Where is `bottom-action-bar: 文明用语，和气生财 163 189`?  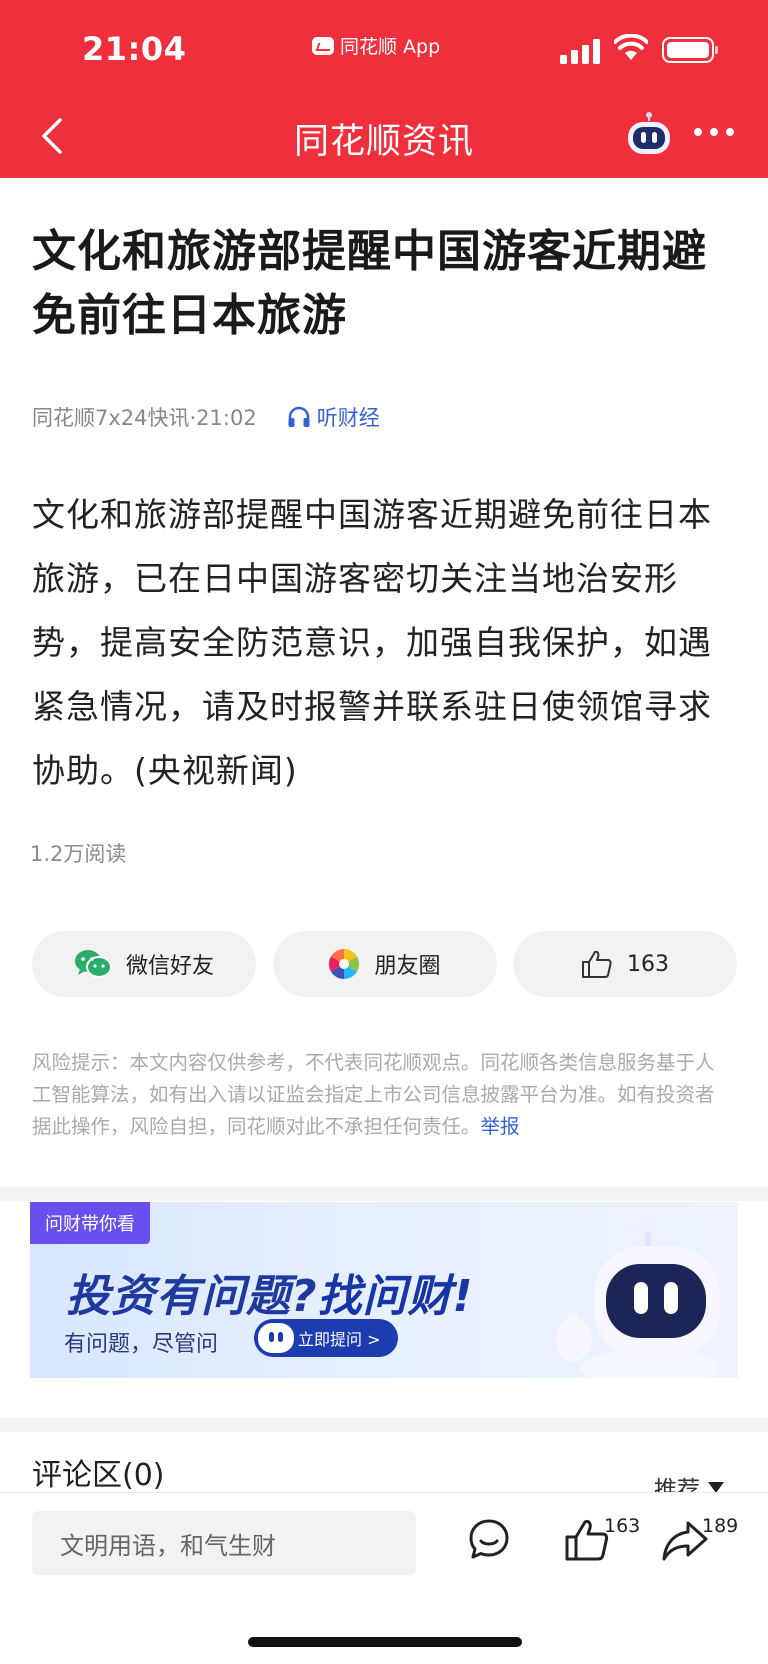 bottom-action-bar: 文明用语，和气生财 163 189 is located at coordinates (384, 1578).